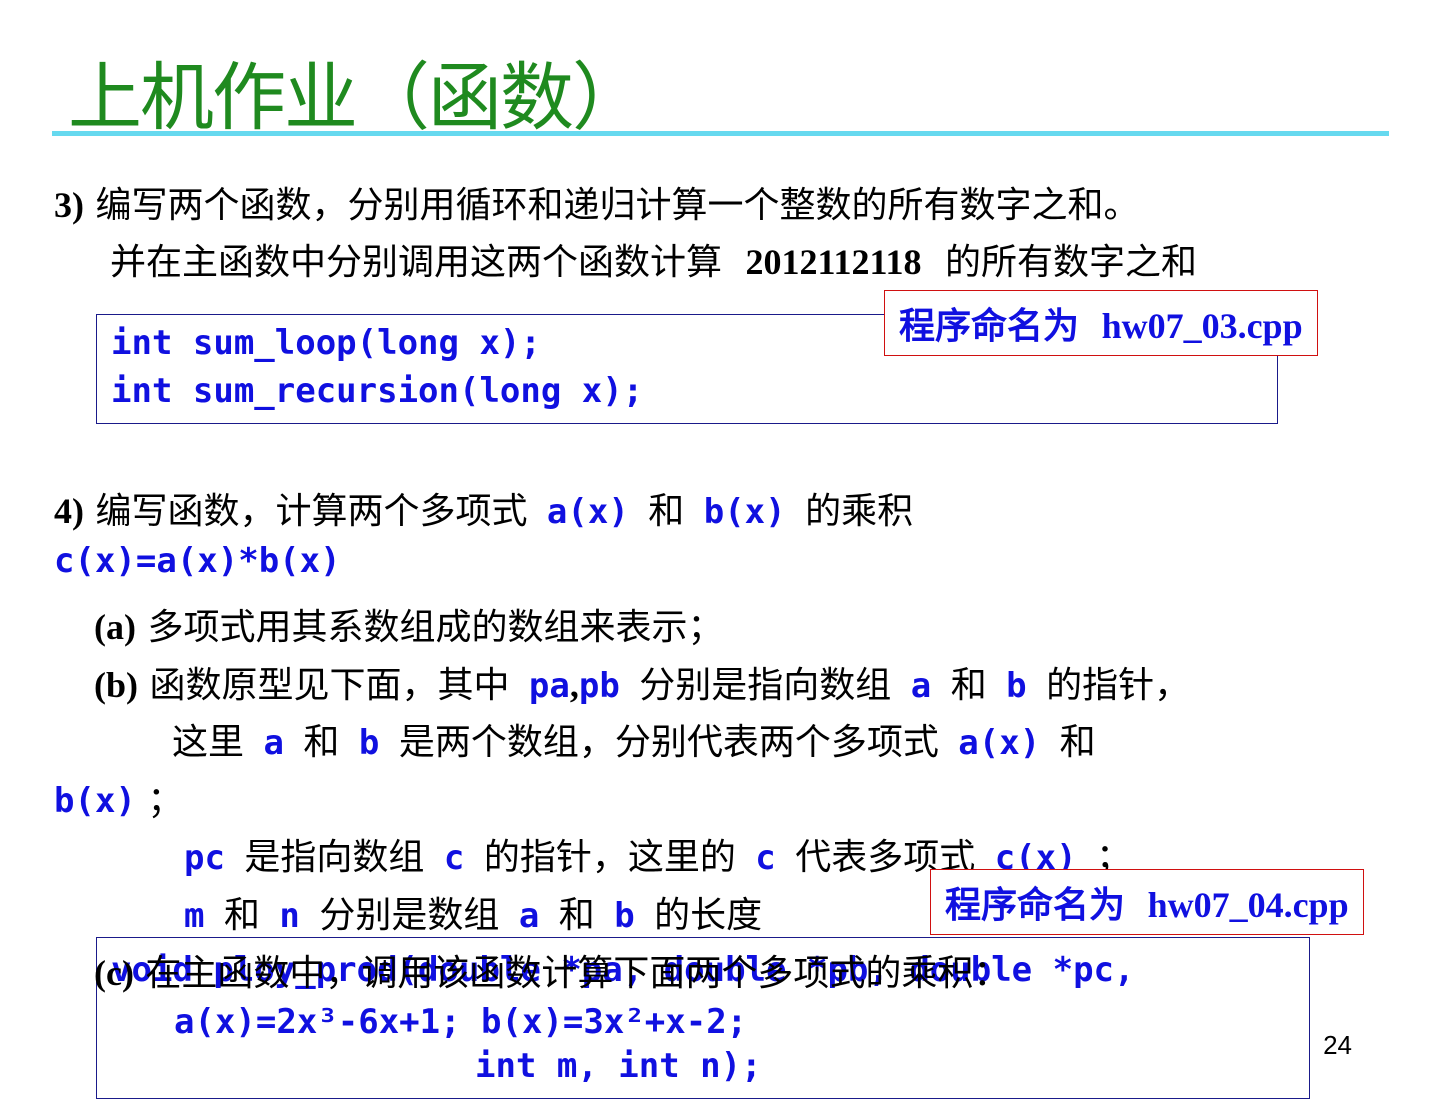 The width and height of the screenshot is (1440, 1099). Describe the element at coordinates (115, 627) in the screenshot. I see `q4-a-number: (a)` at that location.